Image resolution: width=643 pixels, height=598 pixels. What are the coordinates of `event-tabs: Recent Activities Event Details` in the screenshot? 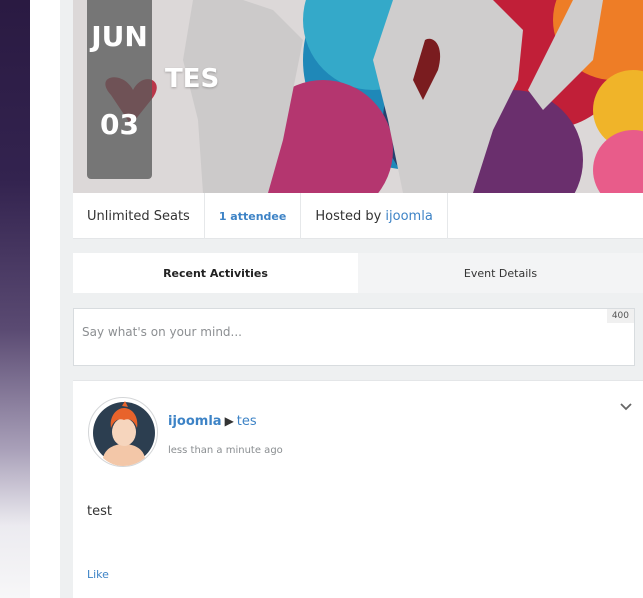 It's located at (358, 273).